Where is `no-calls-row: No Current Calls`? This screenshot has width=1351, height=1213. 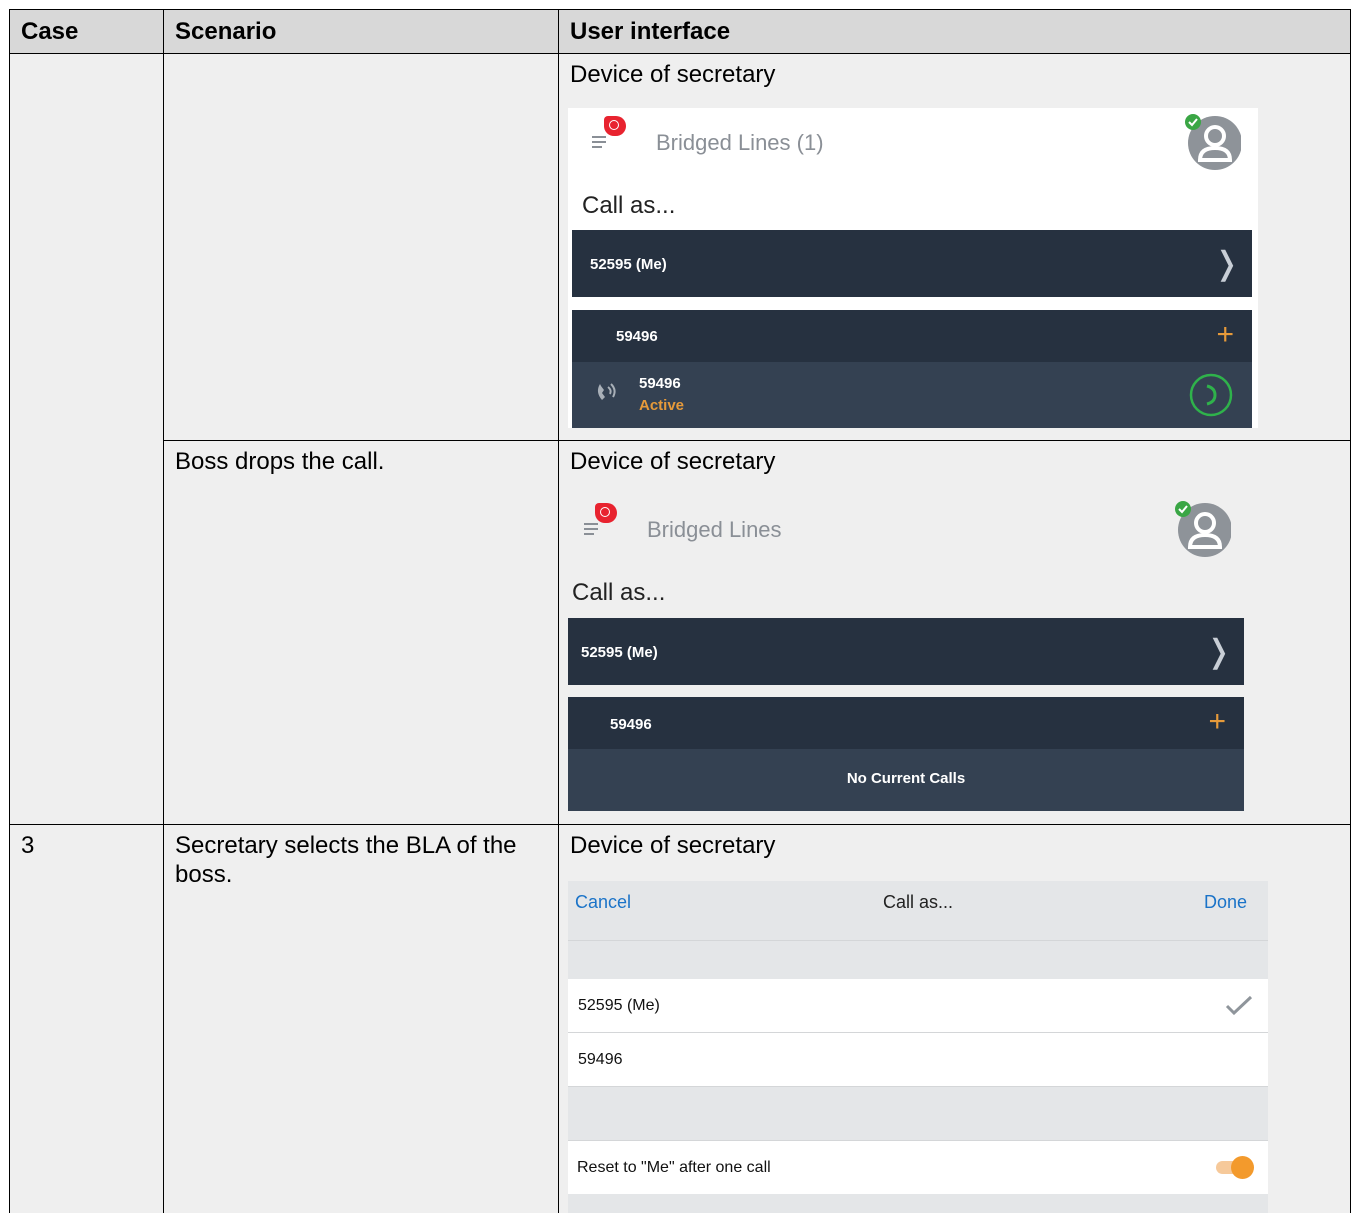 no-calls-row: No Current Calls is located at coordinates (906, 780).